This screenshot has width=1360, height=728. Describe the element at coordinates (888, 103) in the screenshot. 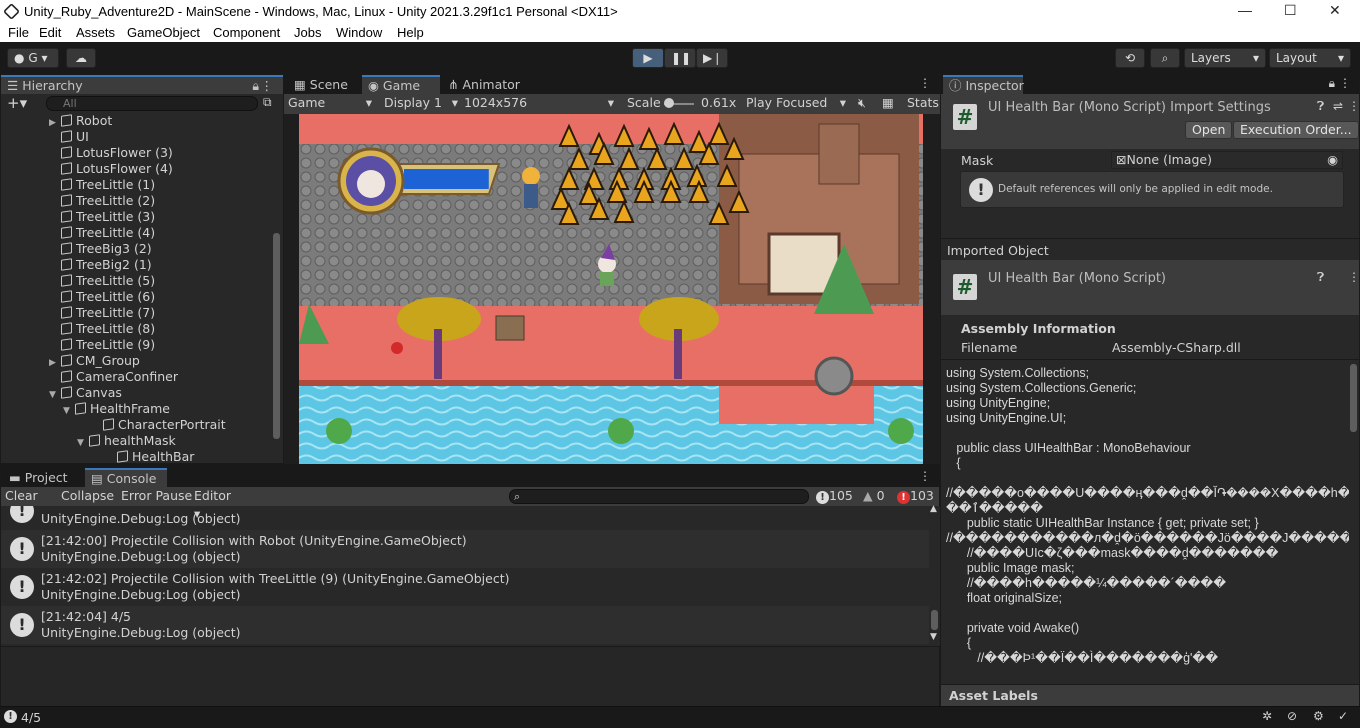

I see `grid-icon: ▦` at that location.